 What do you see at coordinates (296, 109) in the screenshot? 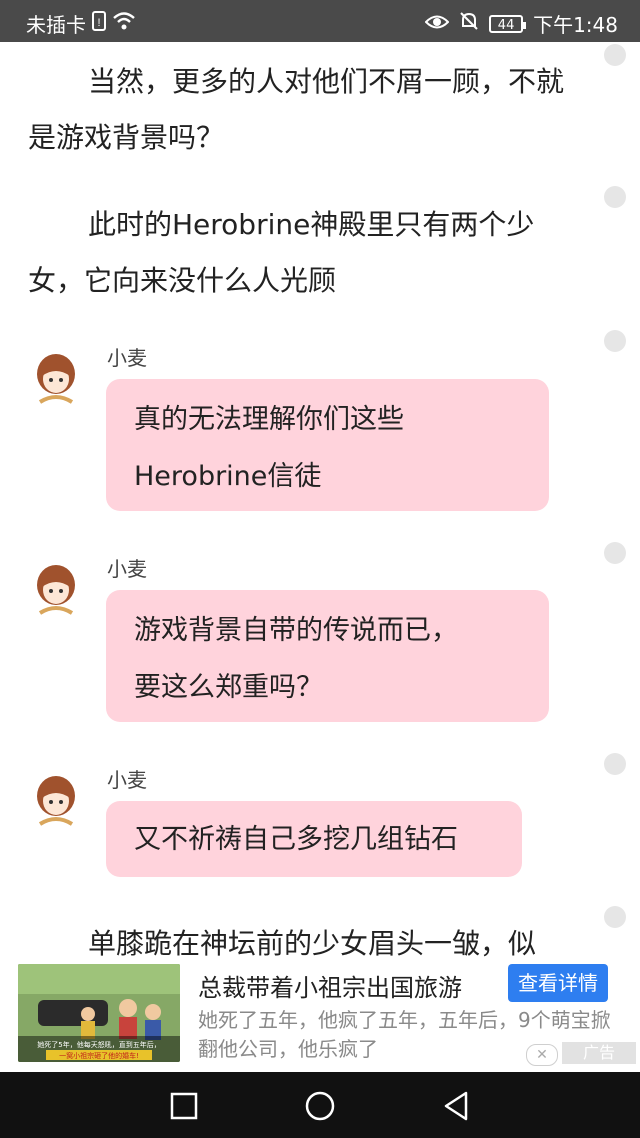
I see `paragraph-text: 当然，更多的人对他们不屑一顾，不就是游戏背景吗？` at bounding box center [296, 109].